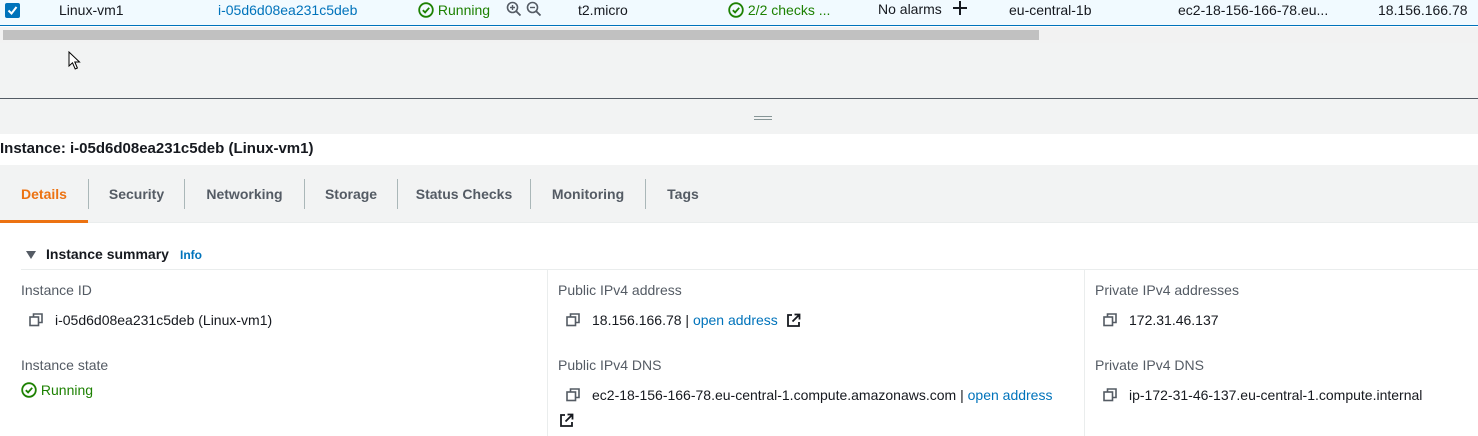 The image size is (1478, 436). What do you see at coordinates (521, 35) in the screenshot?
I see `horizontal-scrollbar-thumb` at bounding box center [521, 35].